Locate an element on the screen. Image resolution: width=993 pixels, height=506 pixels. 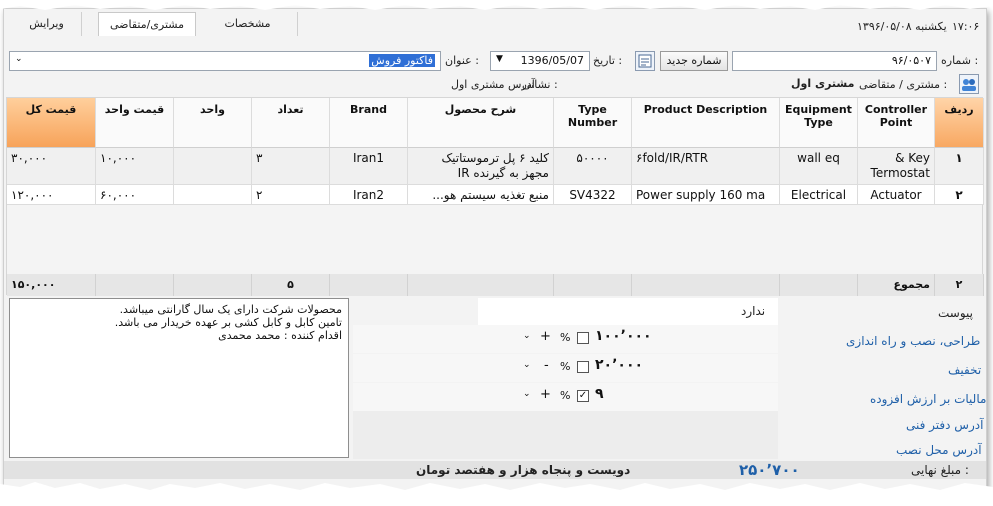
cell-unit-price: ۶۰,۰۰۰ is located at coordinates (135, 195).